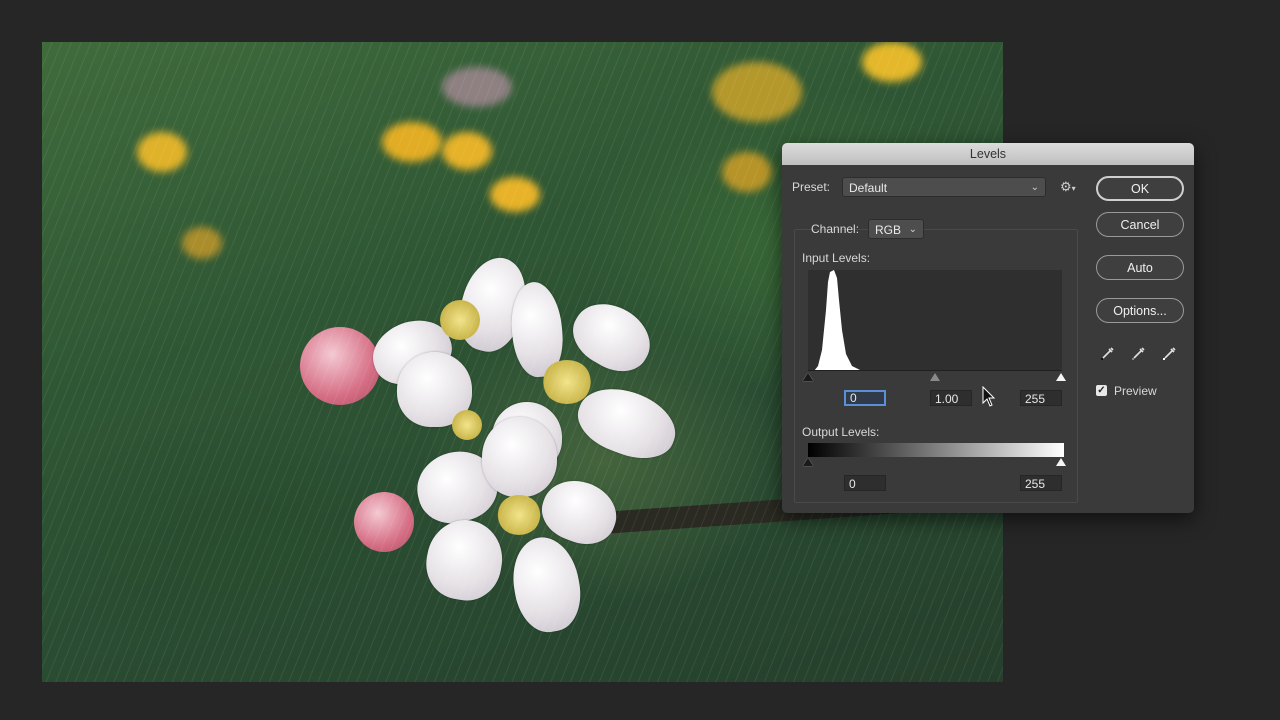 The image size is (1280, 720). What do you see at coordinates (1139, 353) in the screenshot?
I see `gray-eyedropper-icon` at bounding box center [1139, 353].